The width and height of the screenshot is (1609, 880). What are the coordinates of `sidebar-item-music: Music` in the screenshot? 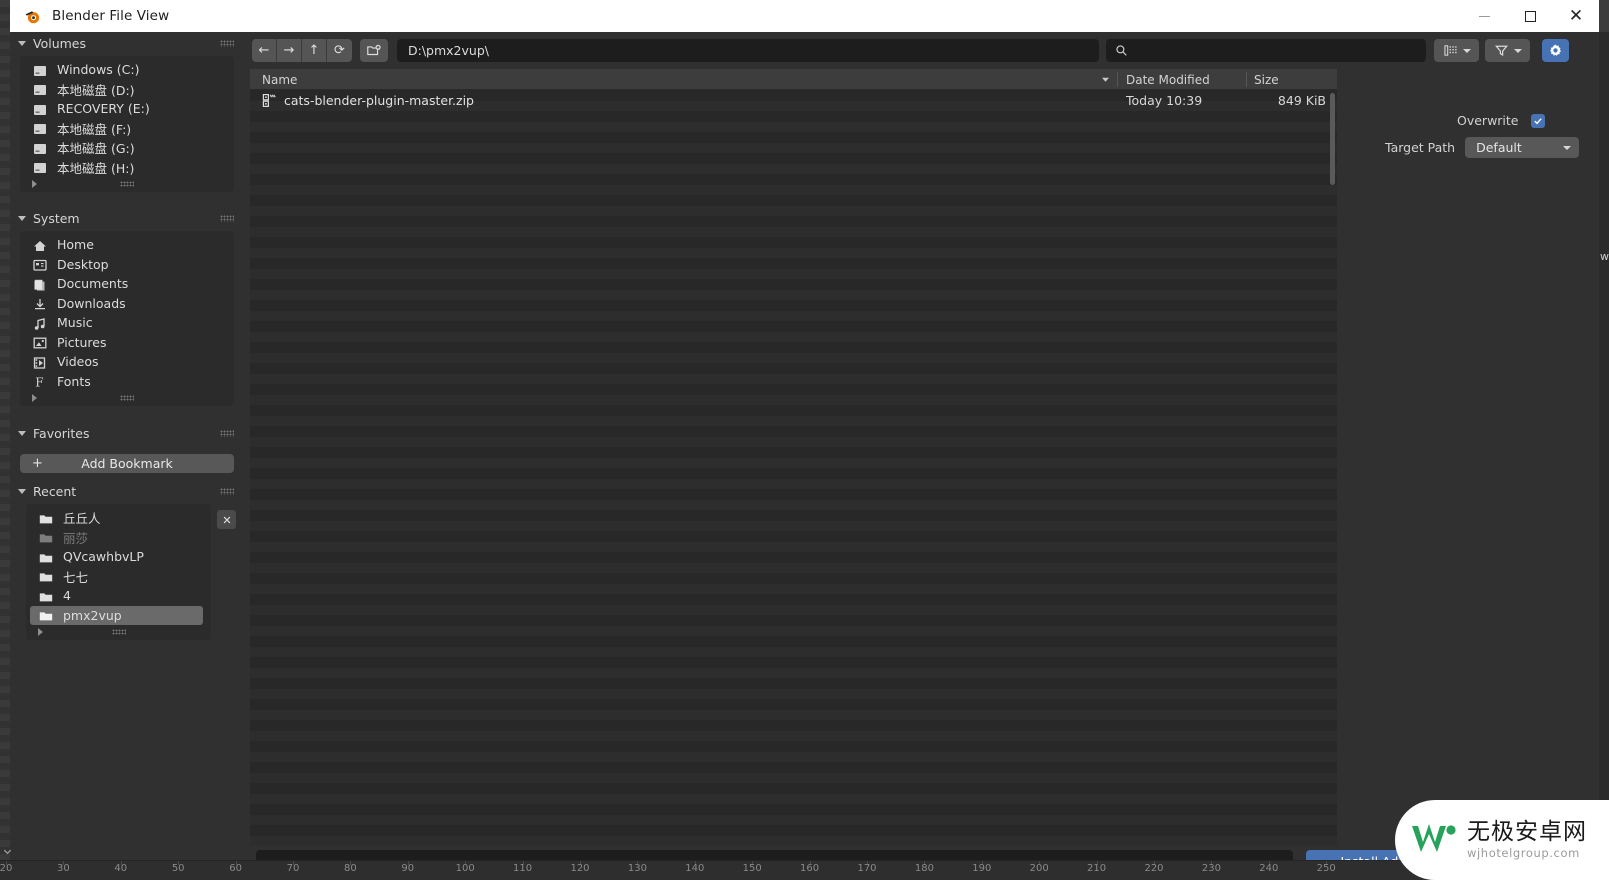 It's located at (127, 323).